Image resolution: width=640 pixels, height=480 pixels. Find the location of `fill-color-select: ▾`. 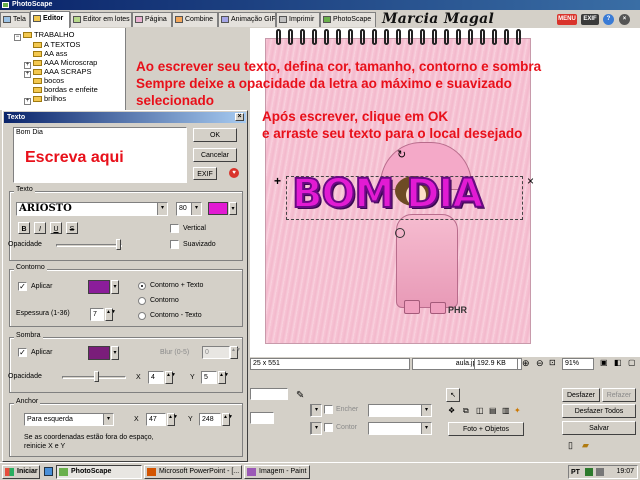

fill-color-select: ▾ is located at coordinates (400, 410).